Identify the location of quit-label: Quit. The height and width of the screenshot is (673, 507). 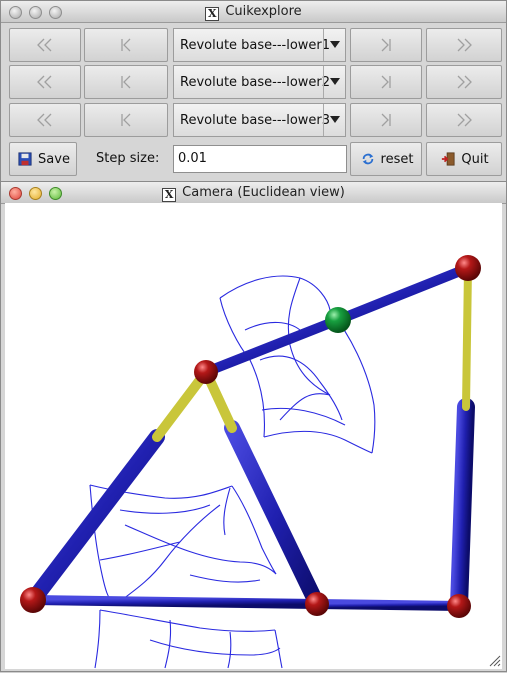
(475, 159).